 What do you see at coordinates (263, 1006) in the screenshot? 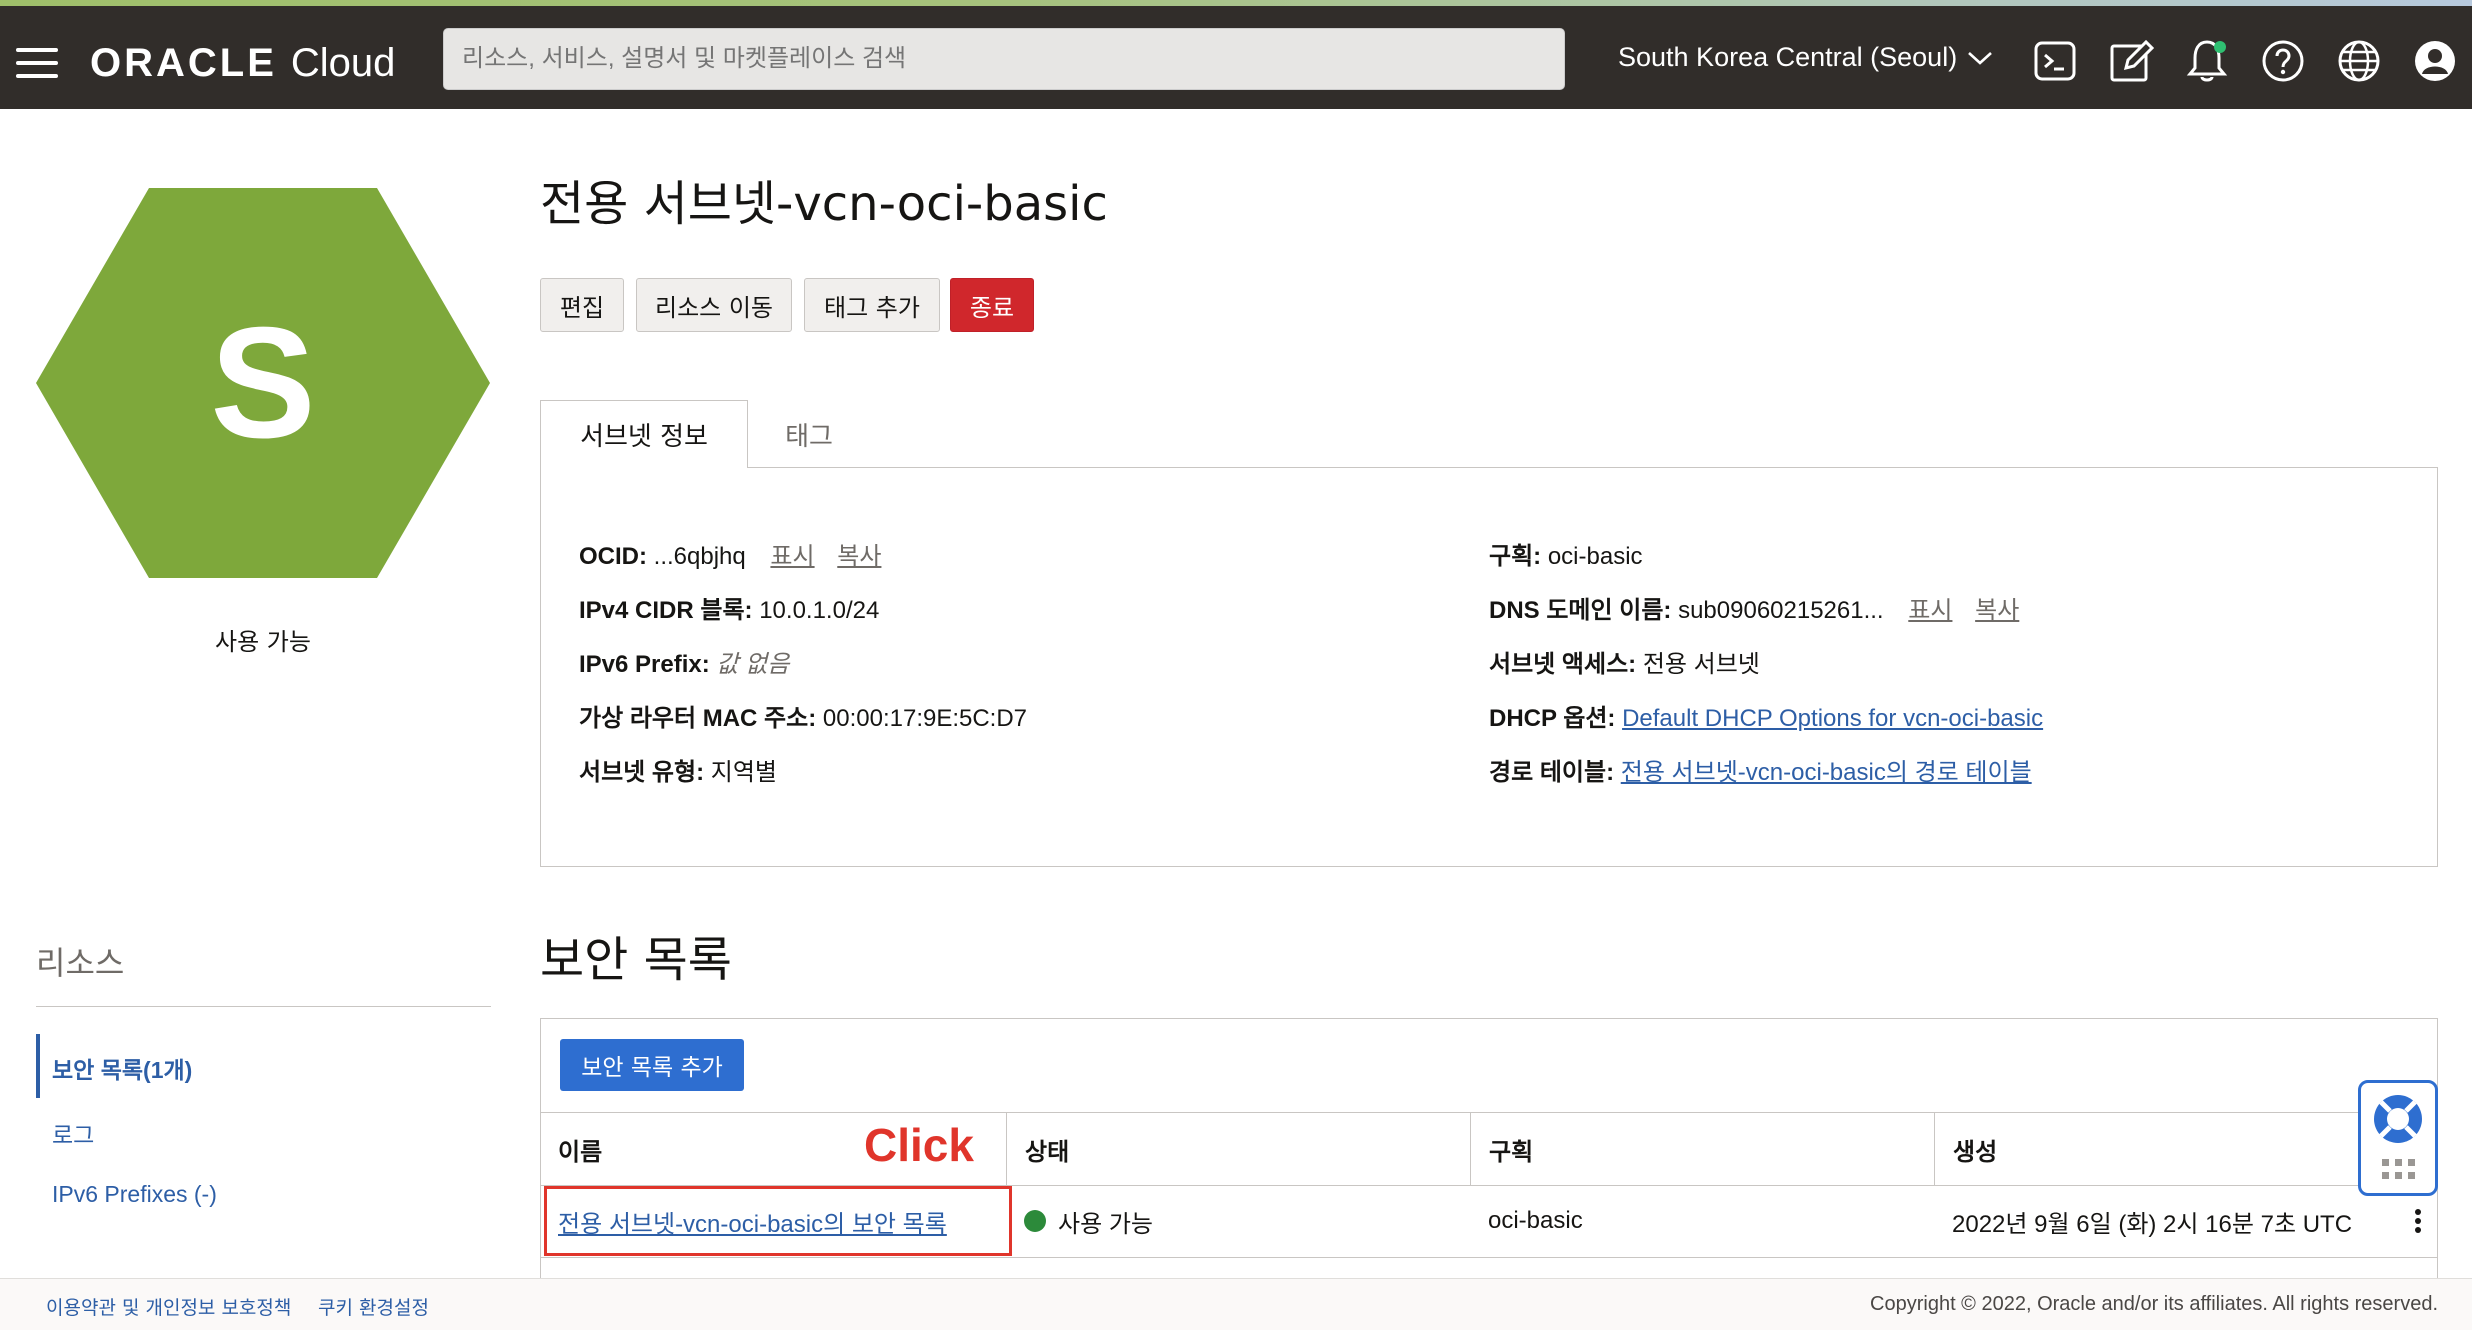
I see `resources-divider` at bounding box center [263, 1006].